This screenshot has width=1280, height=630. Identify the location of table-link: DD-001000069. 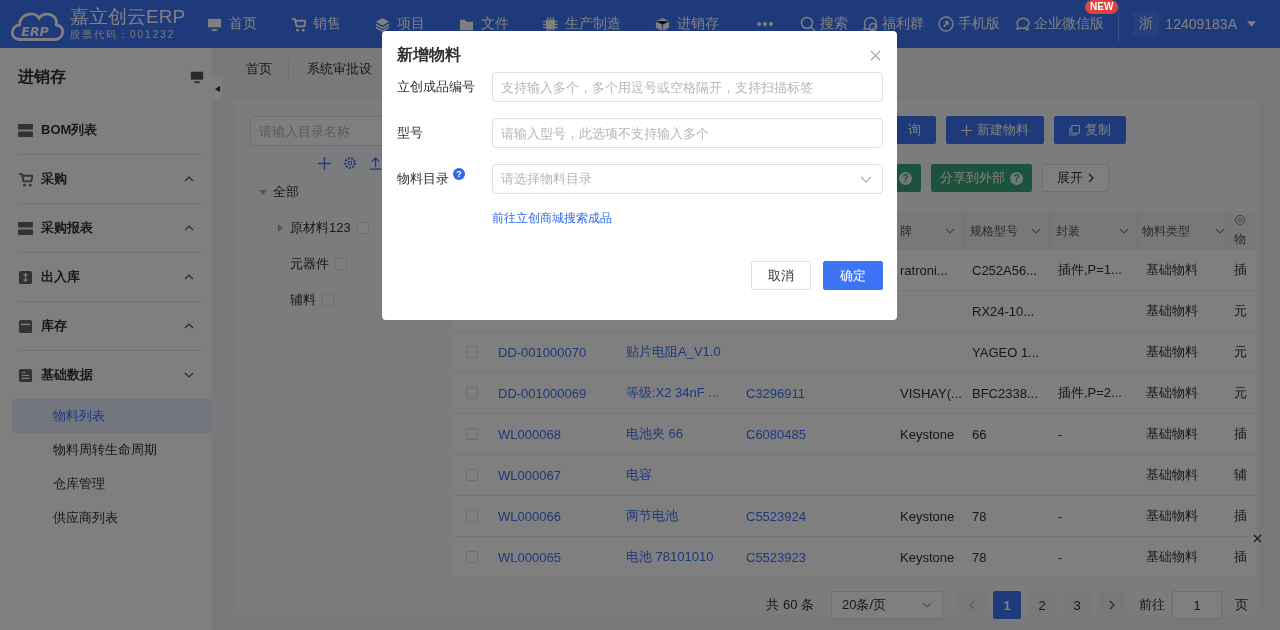
(542, 393).